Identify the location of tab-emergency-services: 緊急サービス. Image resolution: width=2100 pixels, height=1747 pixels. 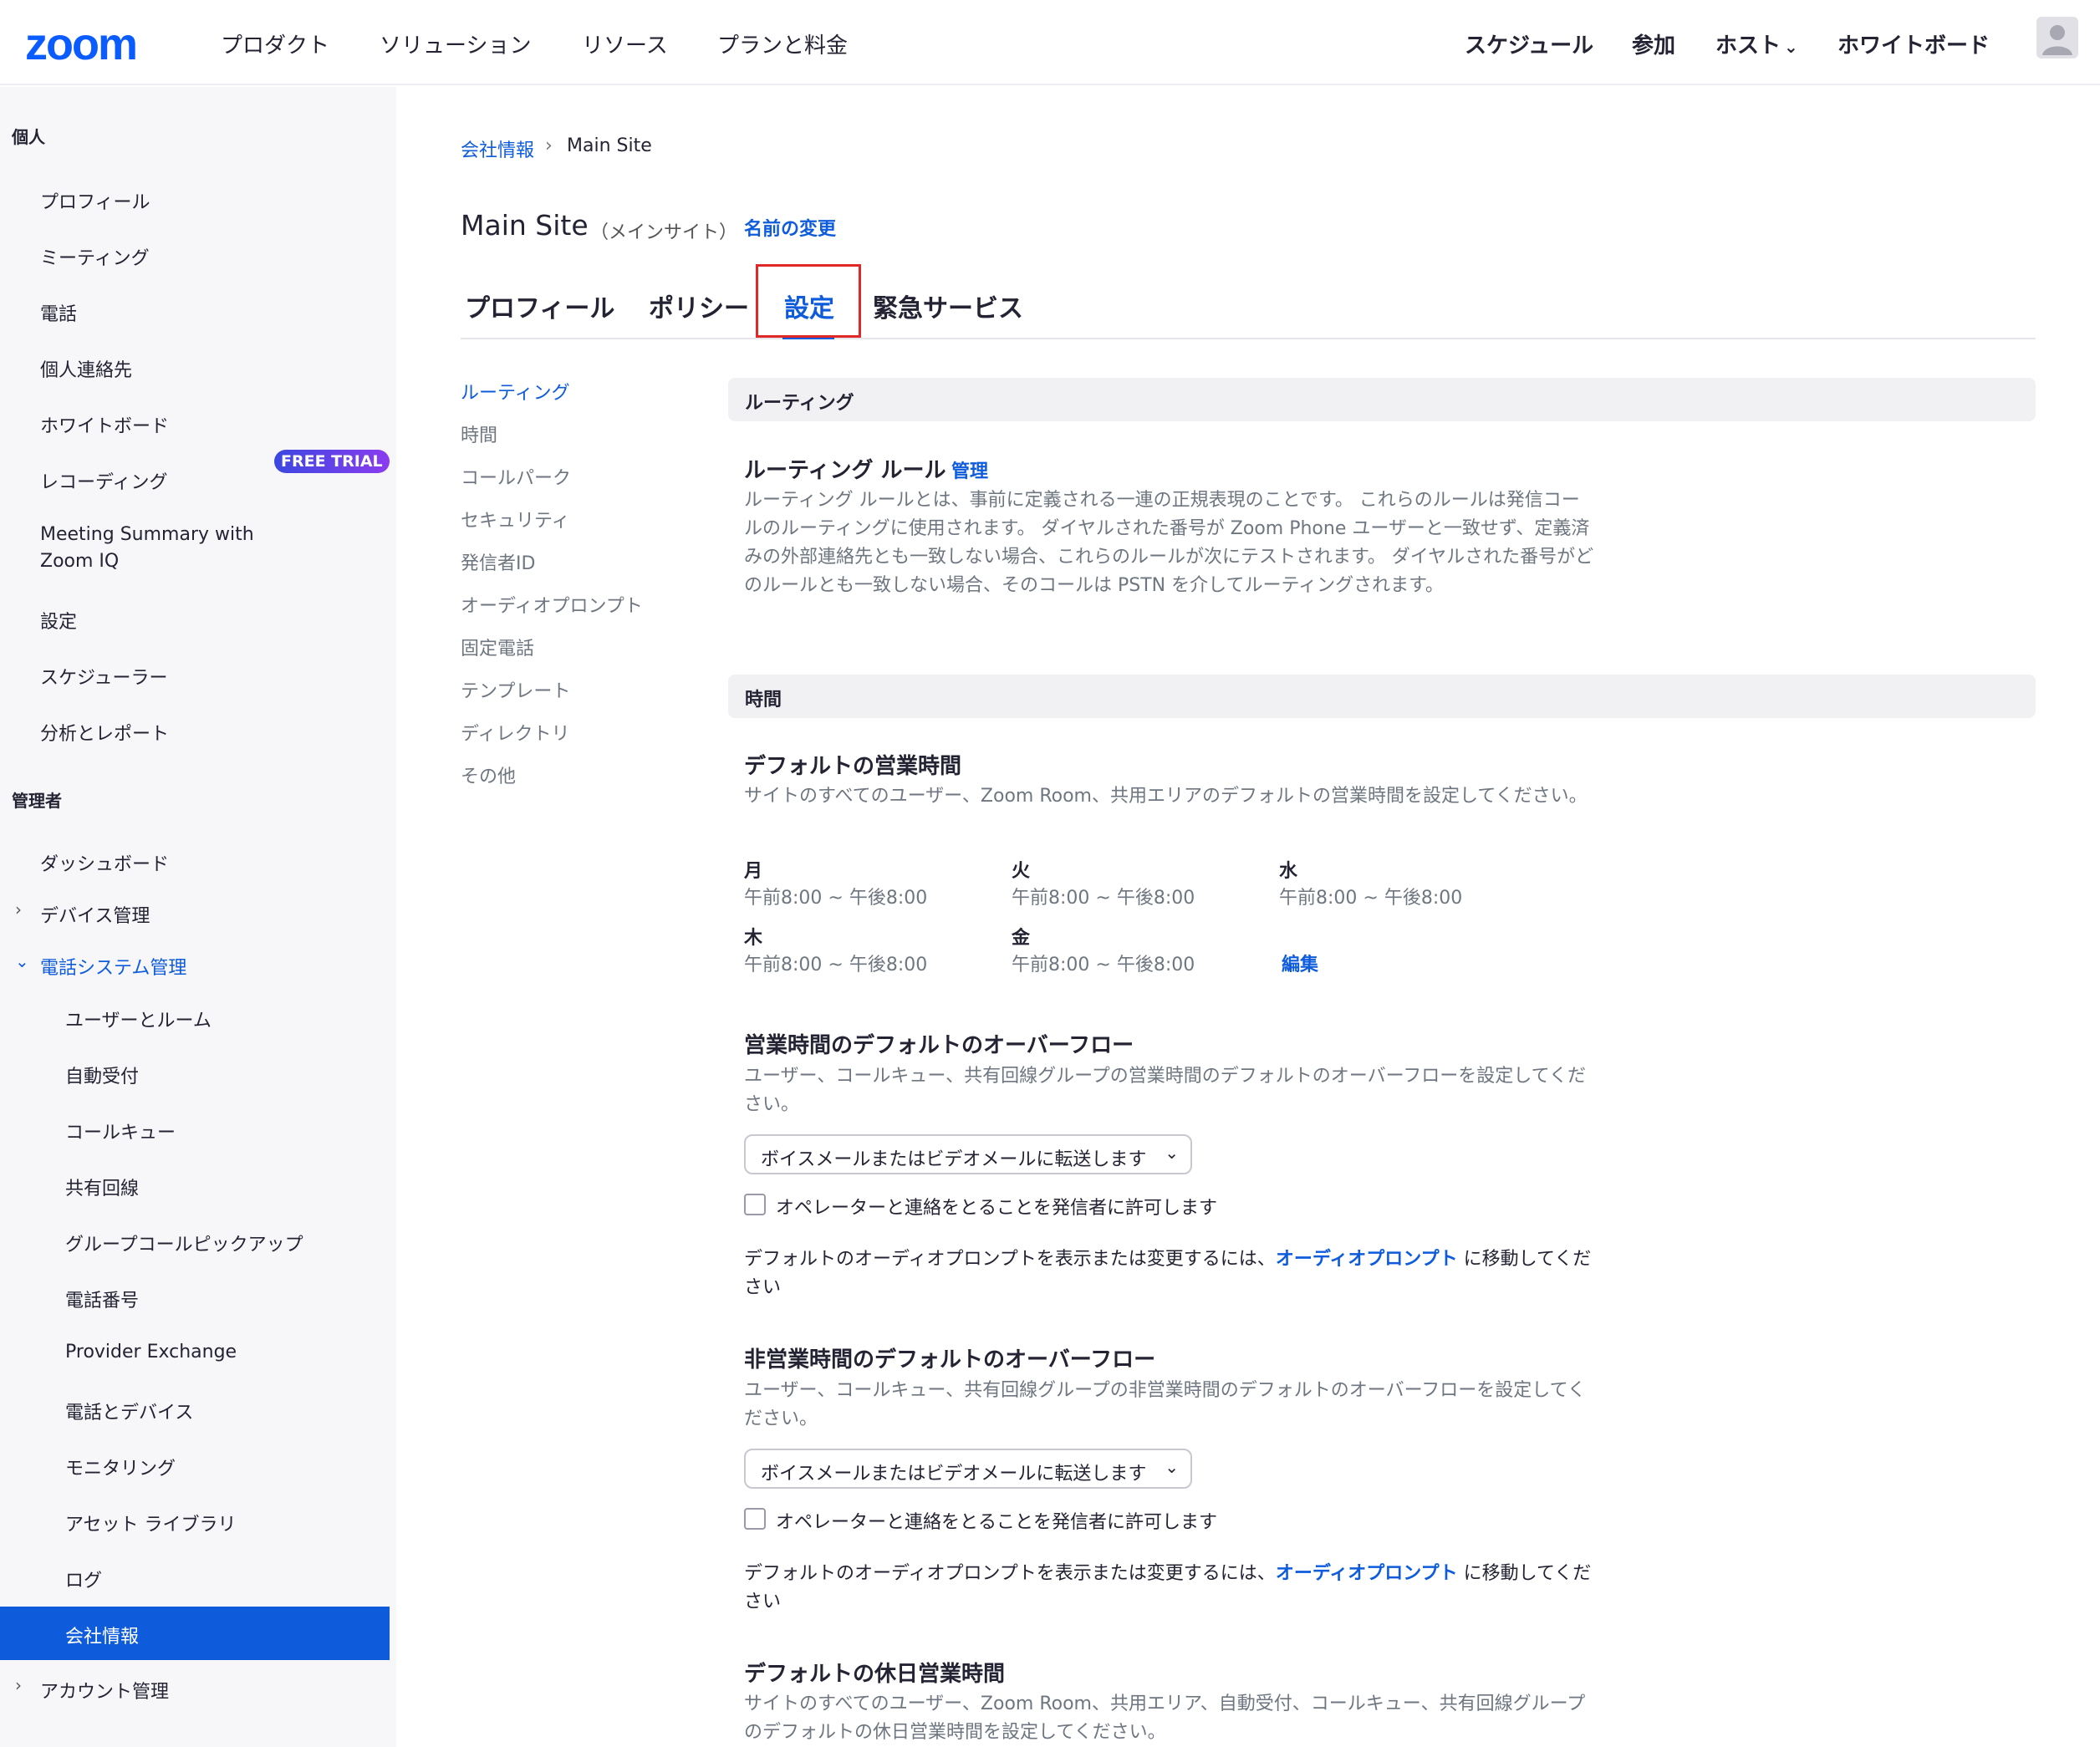
(948, 306).